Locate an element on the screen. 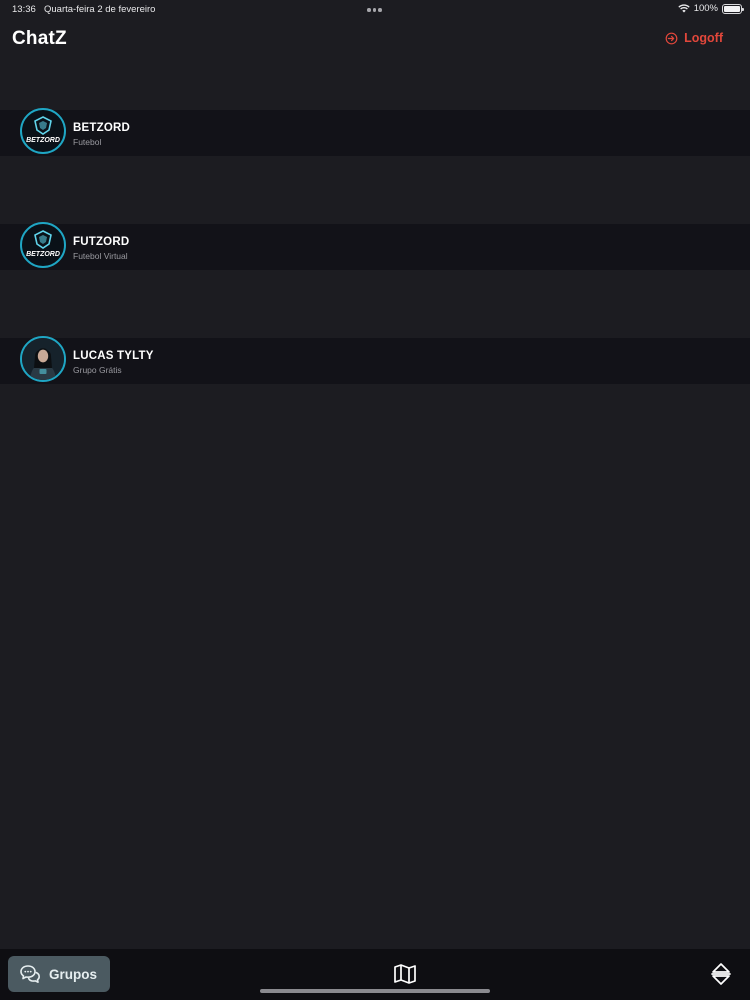 The height and width of the screenshot is (1000, 750). sort-icon is located at coordinates (721, 974).